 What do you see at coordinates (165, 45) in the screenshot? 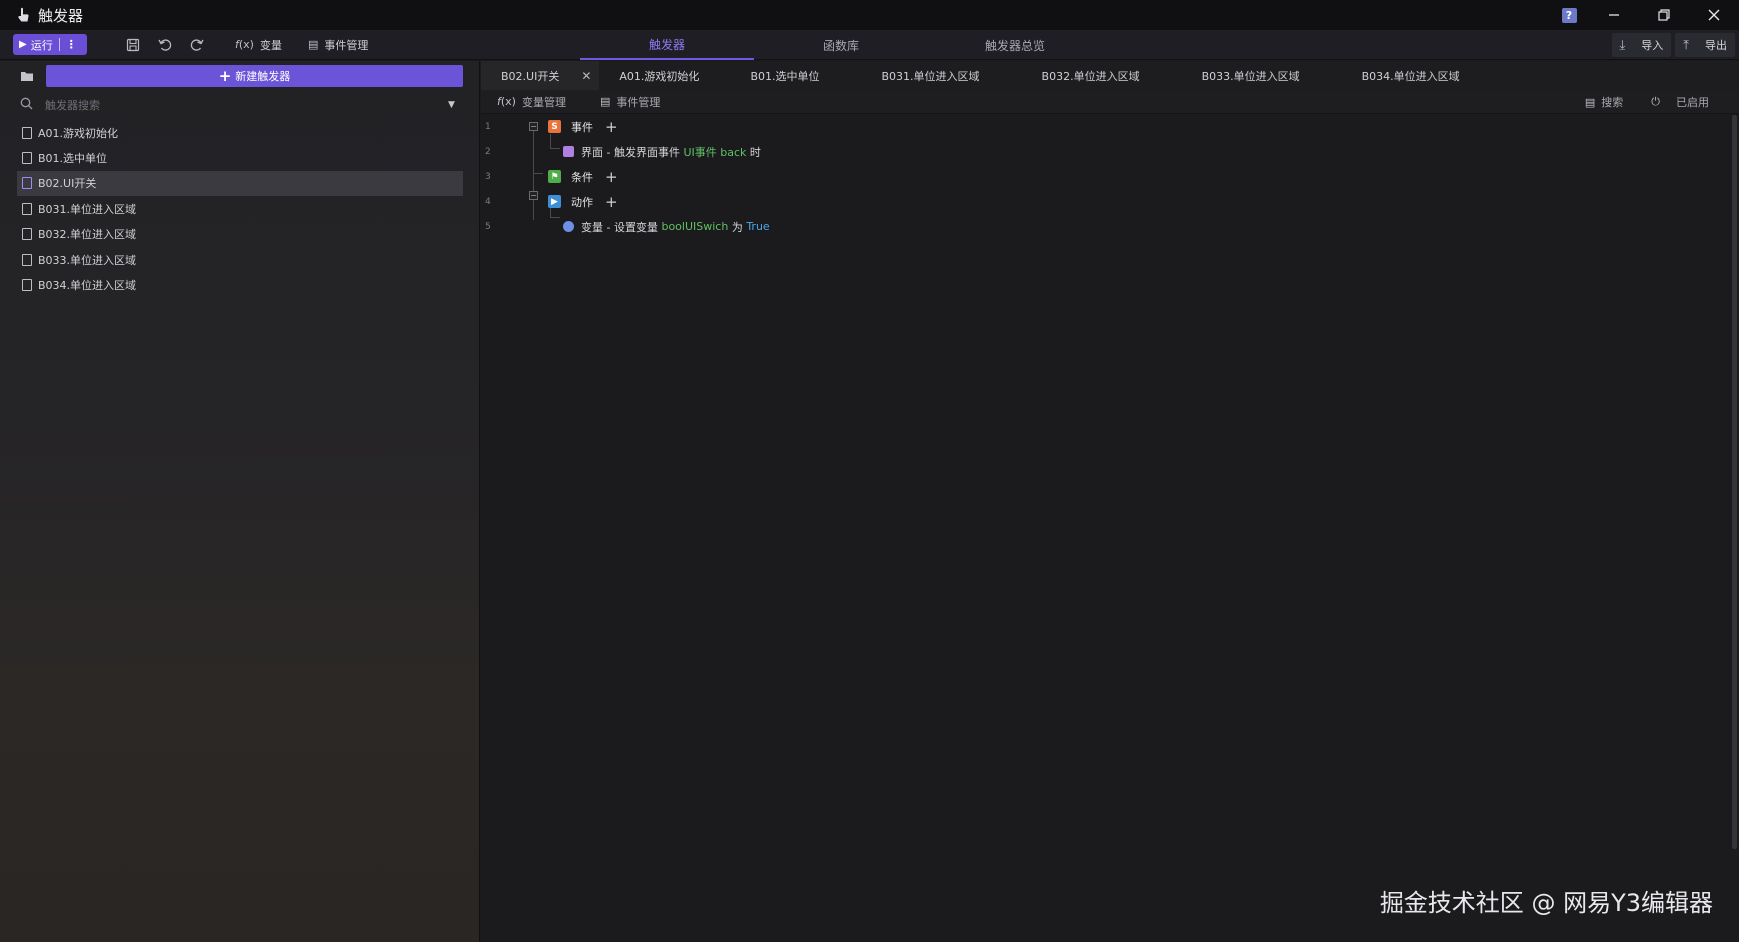
I see `undo-button` at bounding box center [165, 45].